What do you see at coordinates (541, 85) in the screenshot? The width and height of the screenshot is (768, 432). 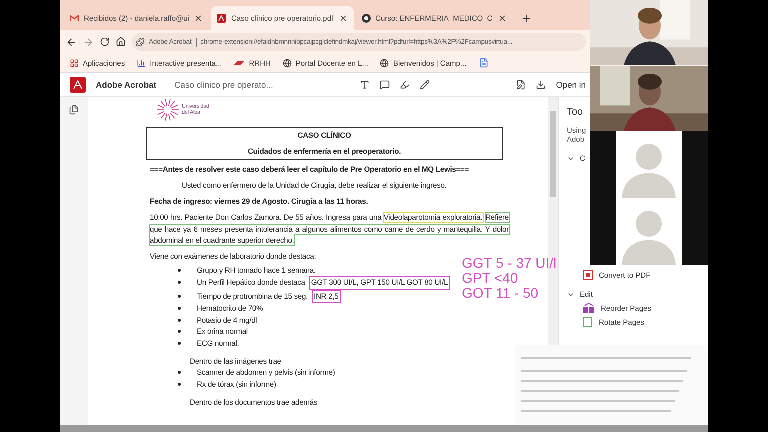 I see `download-icon` at bounding box center [541, 85].